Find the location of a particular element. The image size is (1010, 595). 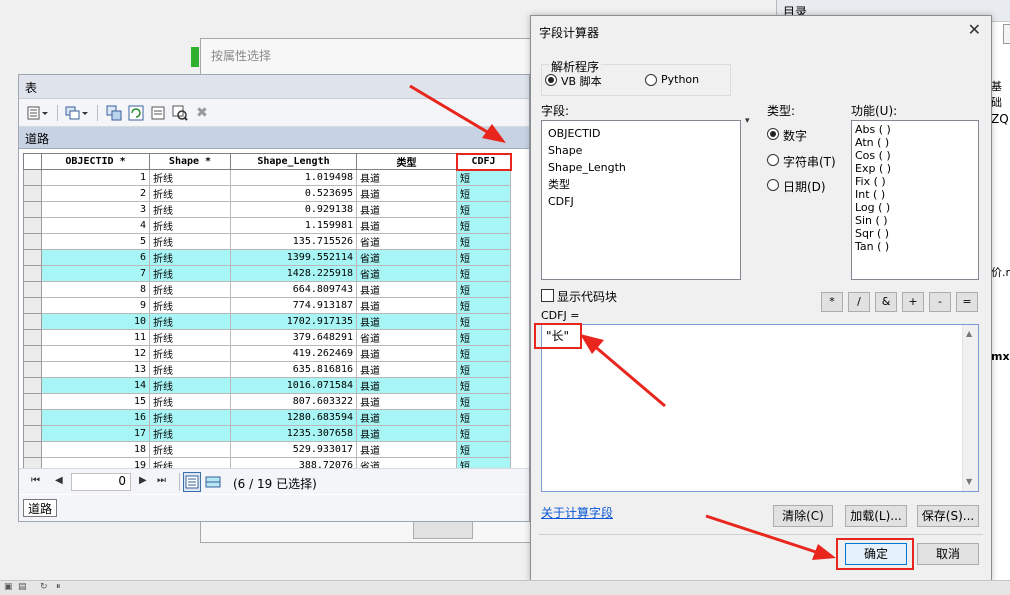

function-list-item: Tan ( ) is located at coordinates (915, 246).